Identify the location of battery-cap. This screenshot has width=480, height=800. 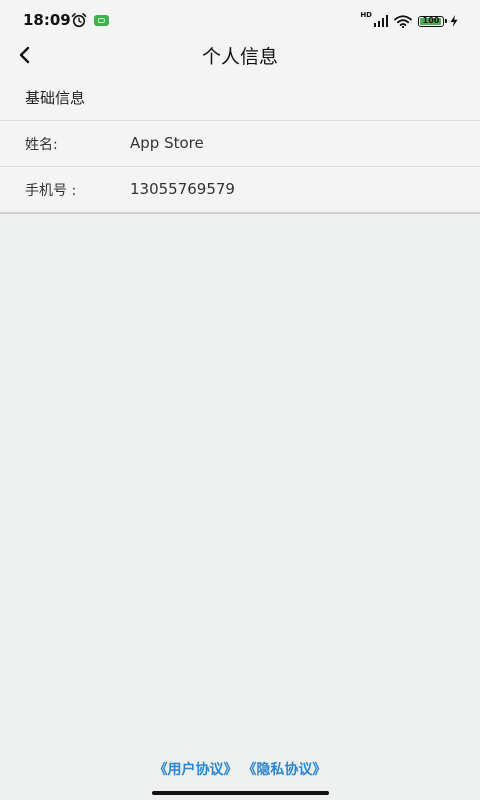
(446, 21).